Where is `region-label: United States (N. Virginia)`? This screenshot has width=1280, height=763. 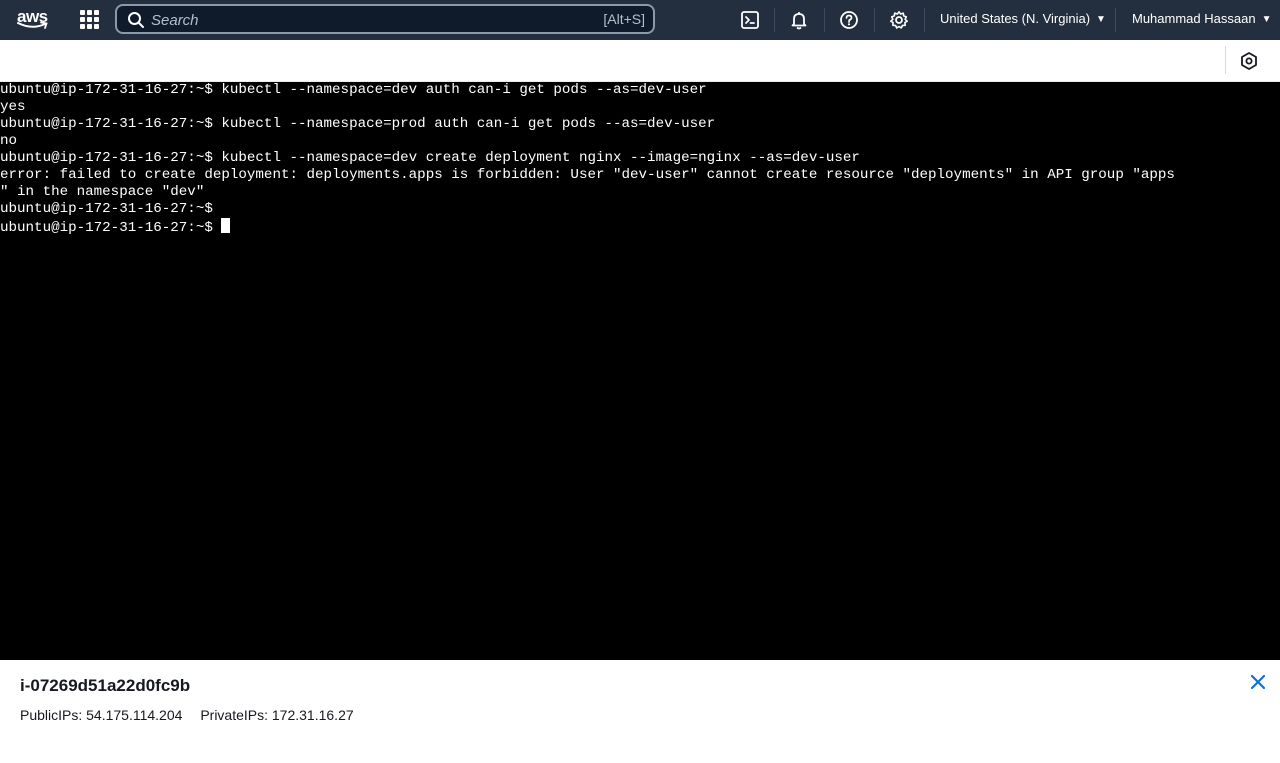 region-label: United States (N. Virginia) is located at coordinates (1015, 18).